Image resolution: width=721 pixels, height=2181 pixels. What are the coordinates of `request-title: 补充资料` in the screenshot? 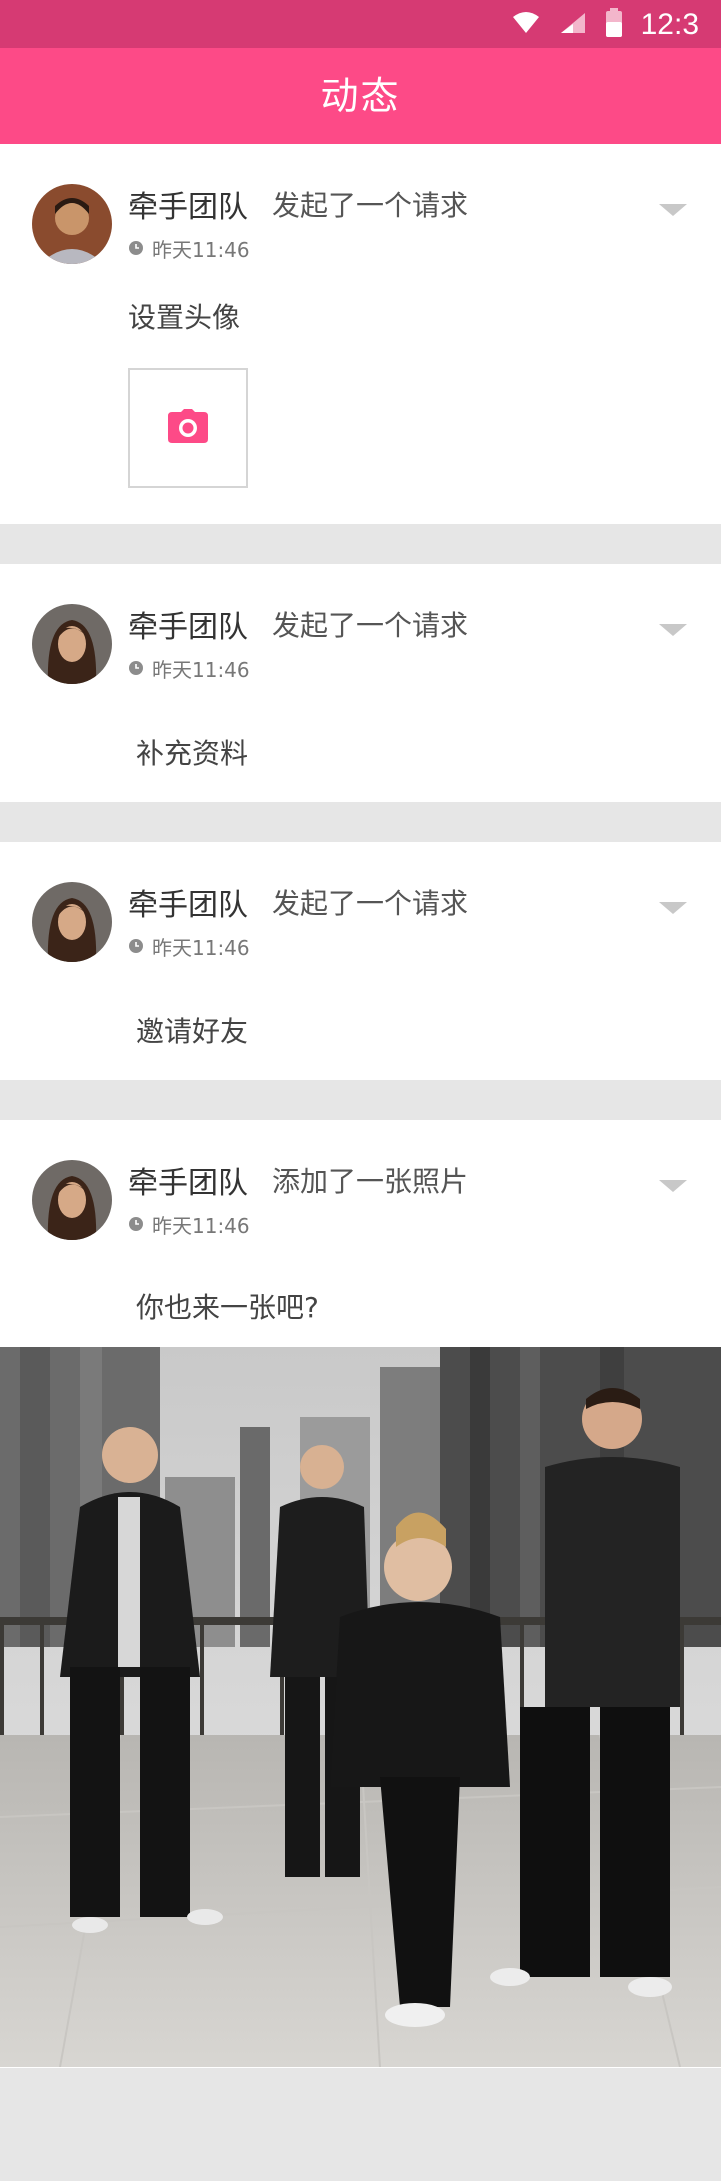 It's located at (192, 753).